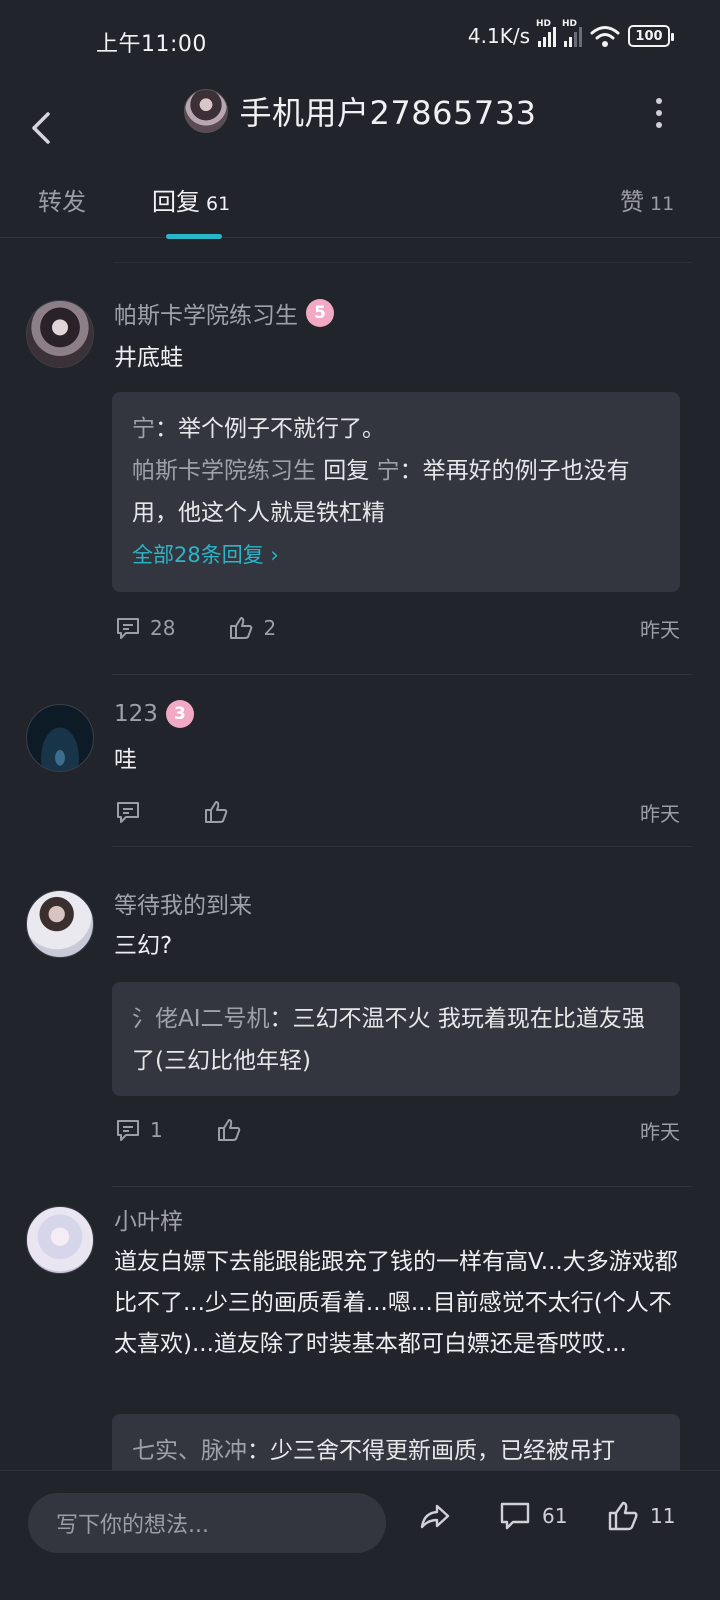 This screenshot has height=1600, width=720. I want to click on share-icon, so click(435, 1516).